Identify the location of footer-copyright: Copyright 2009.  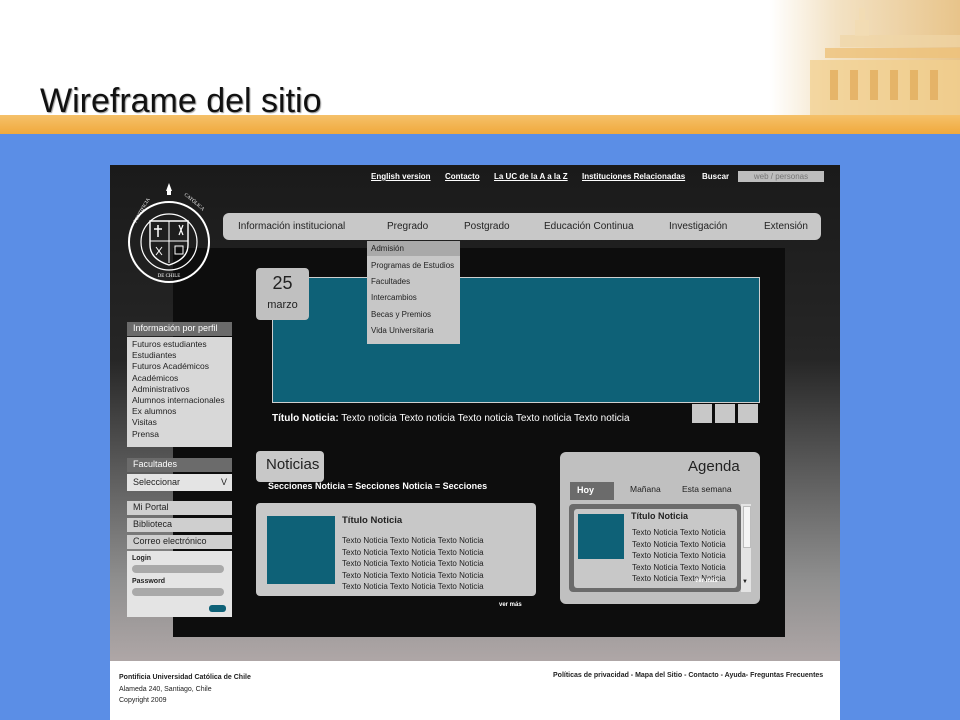
(143, 700).